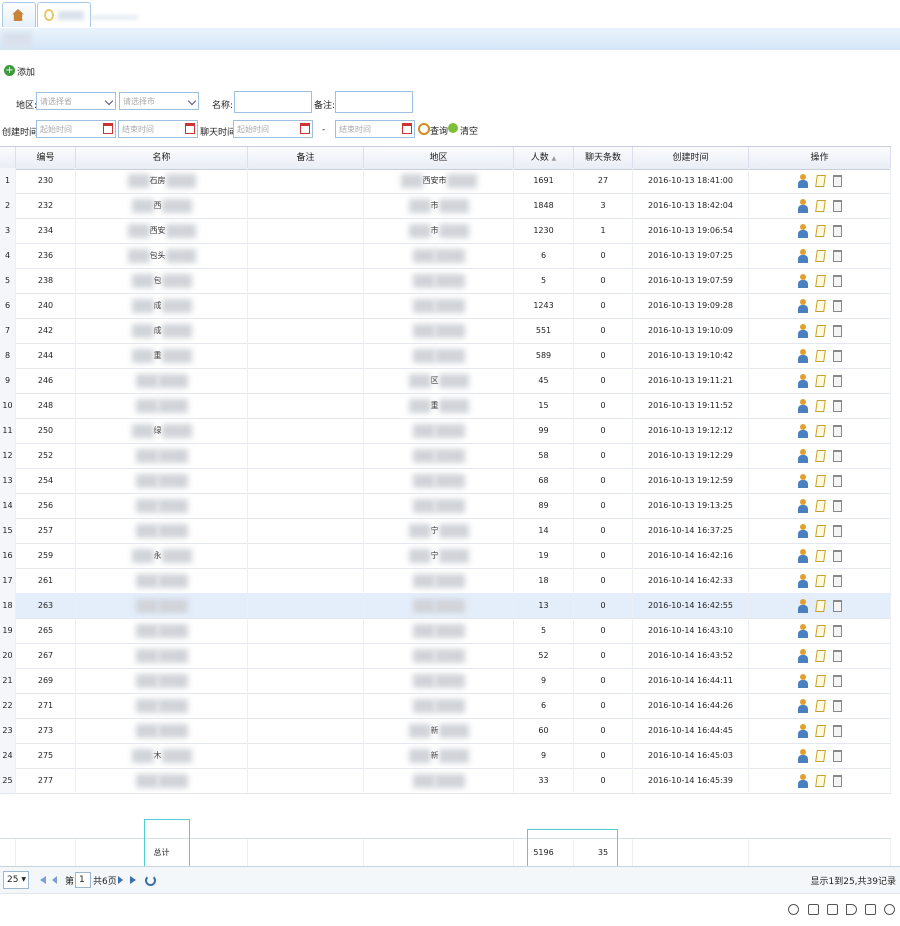 Image resolution: width=900 pixels, height=926 pixels. Describe the element at coordinates (445, 331) in the screenshot. I see `table-row: 7 242 成 551 0 2016-10-13 19:10:09` at that location.